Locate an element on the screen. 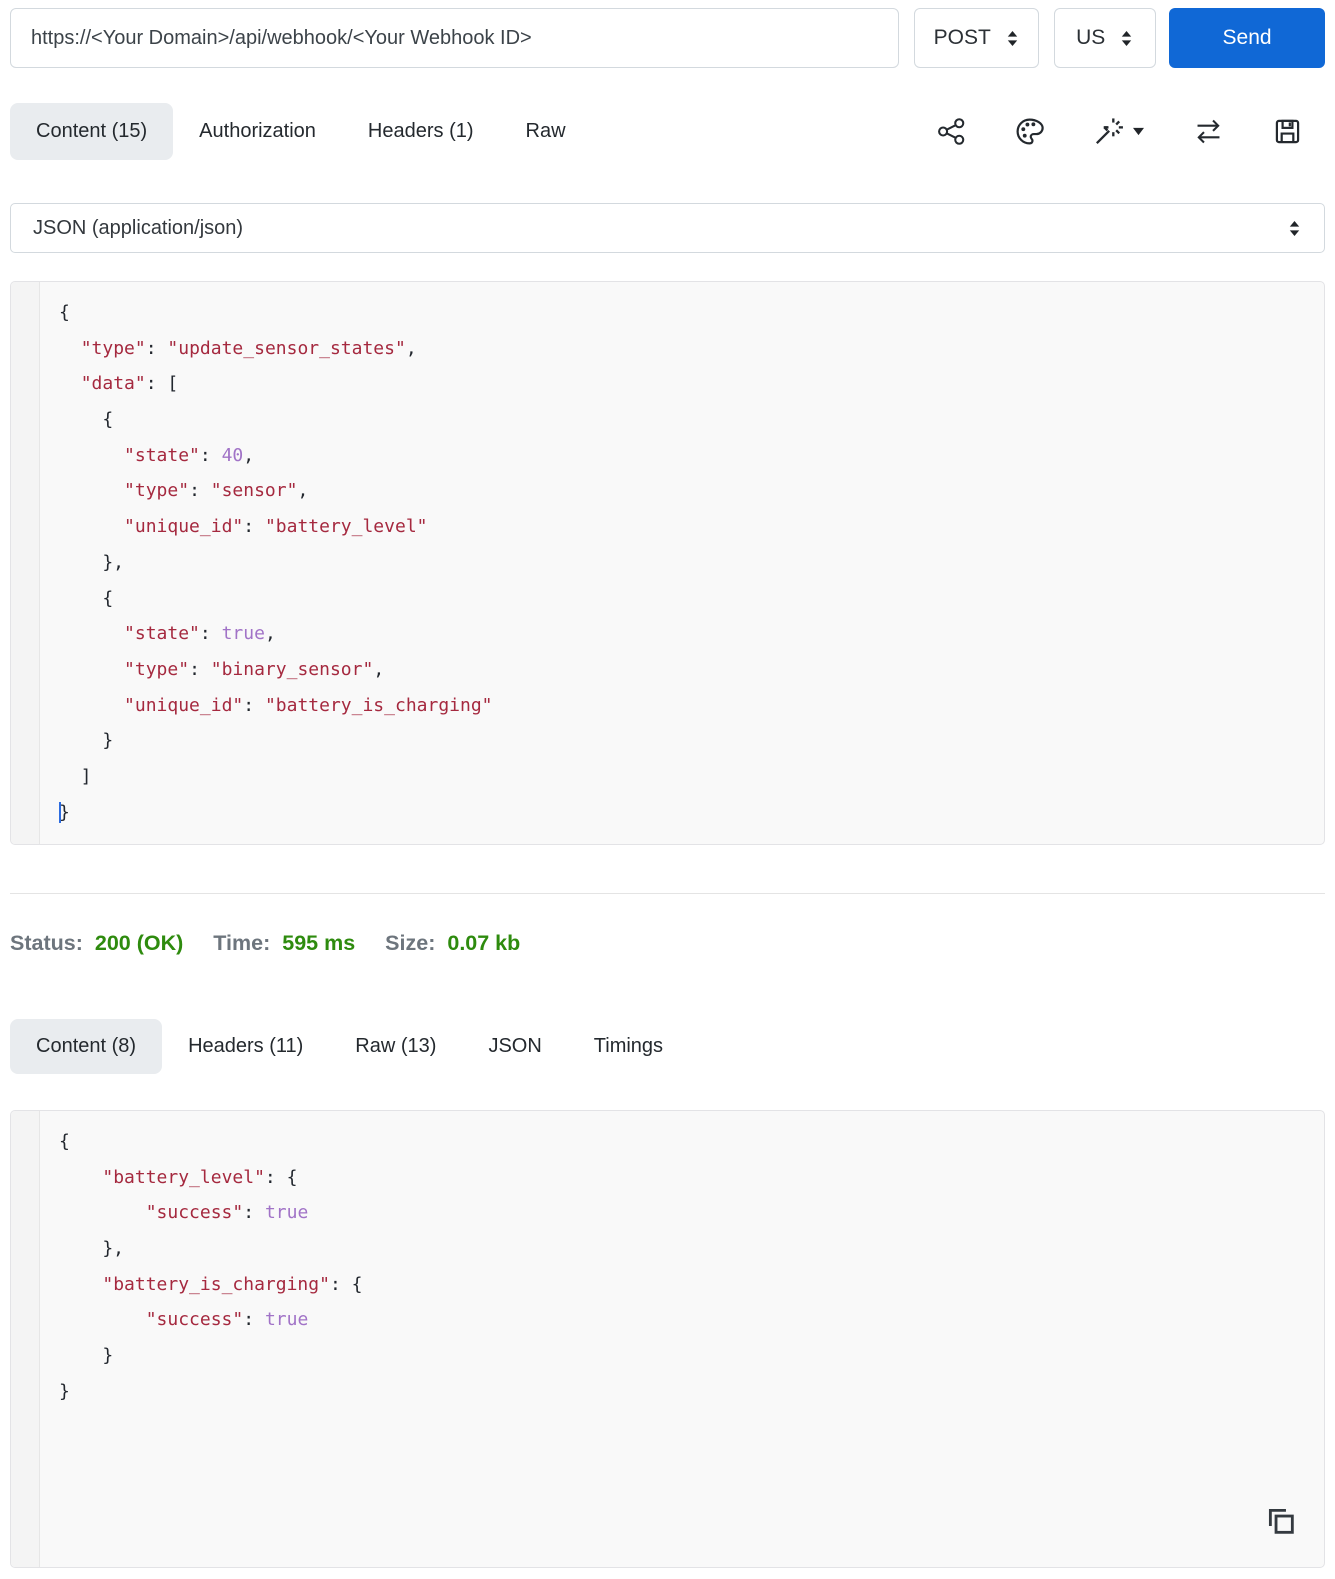 The image size is (1335, 1579). region-select-value: US is located at coordinates (1091, 37).